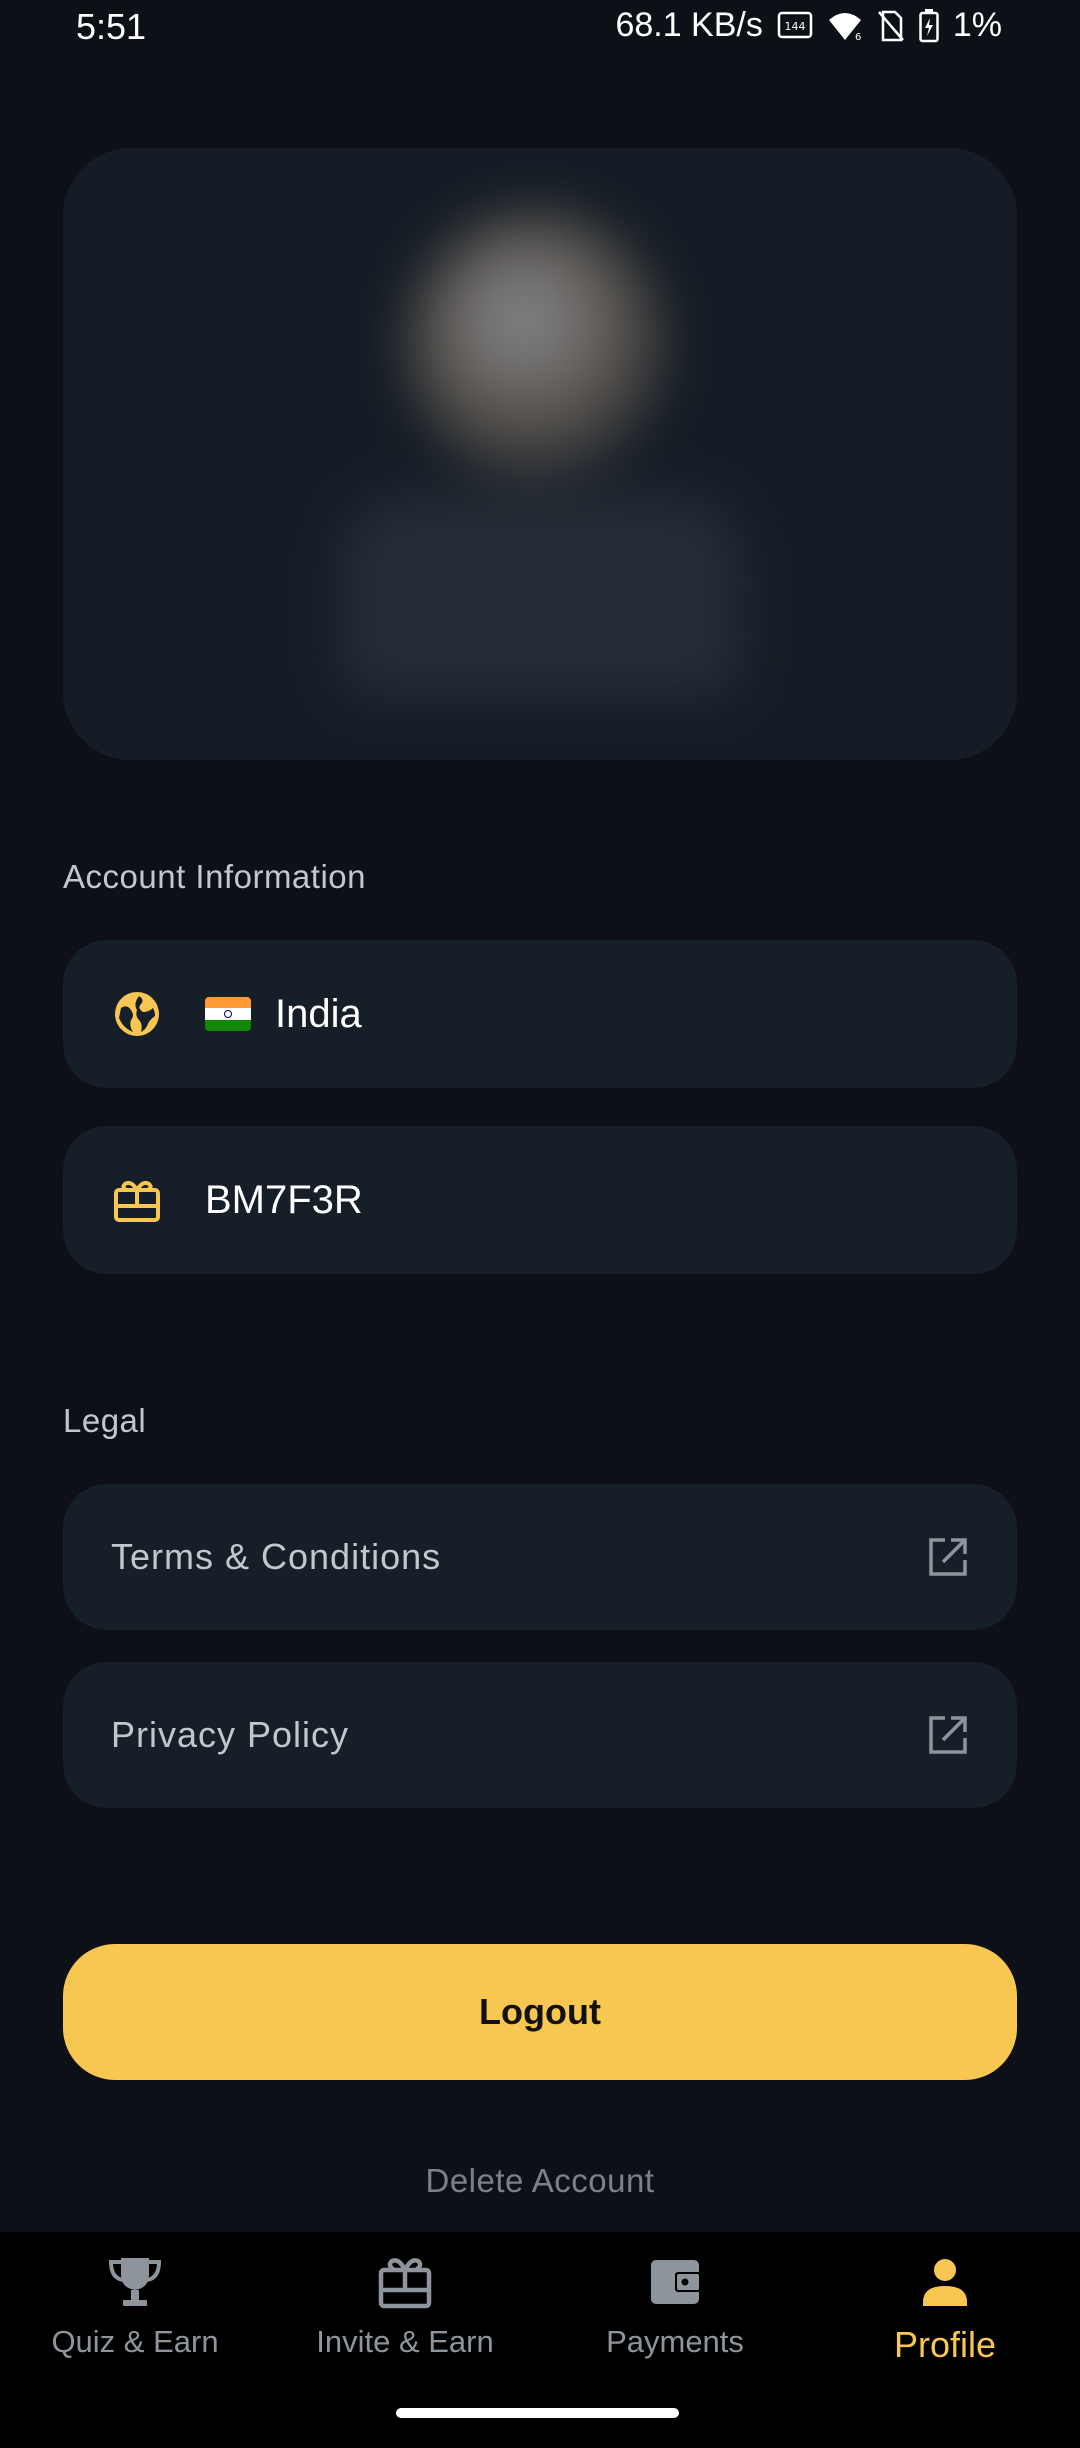 This screenshot has height=2448, width=1080. What do you see at coordinates (105, 1420) in the screenshot?
I see `legal-section-title: Legal` at bounding box center [105, 1420].